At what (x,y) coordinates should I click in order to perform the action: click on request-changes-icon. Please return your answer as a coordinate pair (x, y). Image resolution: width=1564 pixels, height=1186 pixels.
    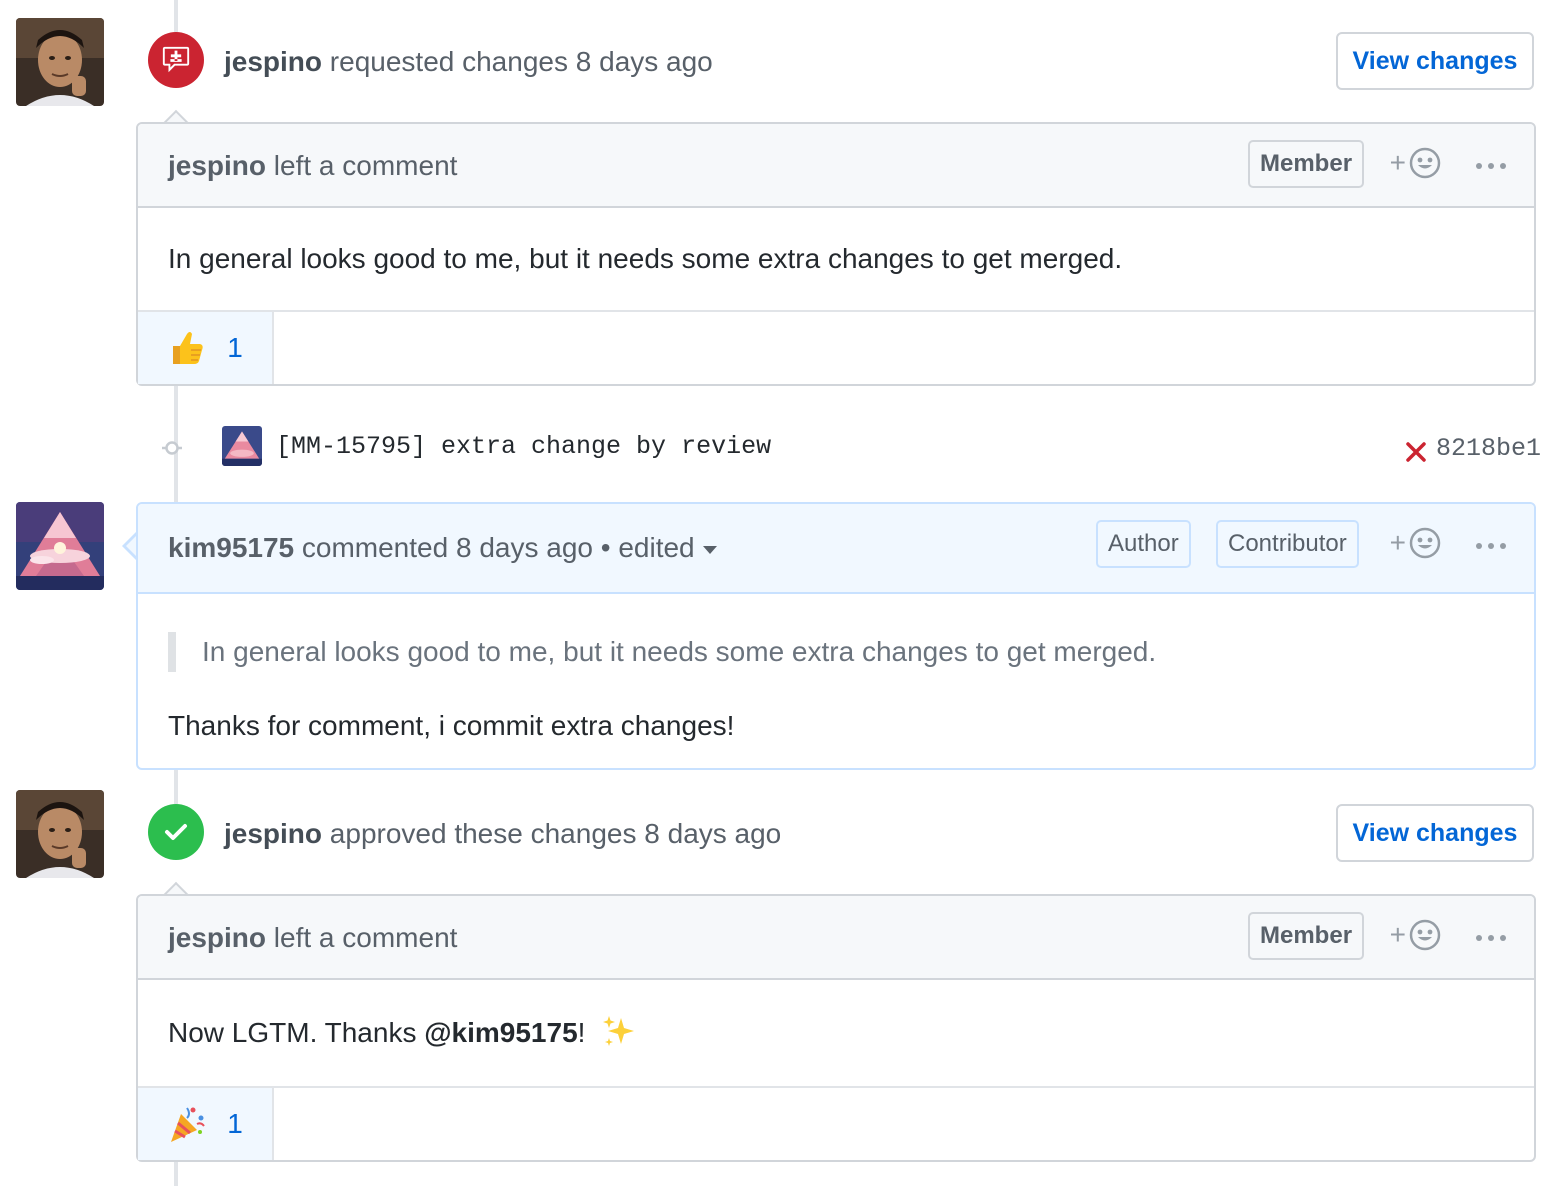
    Looking at the image, I should click on (176, 59).